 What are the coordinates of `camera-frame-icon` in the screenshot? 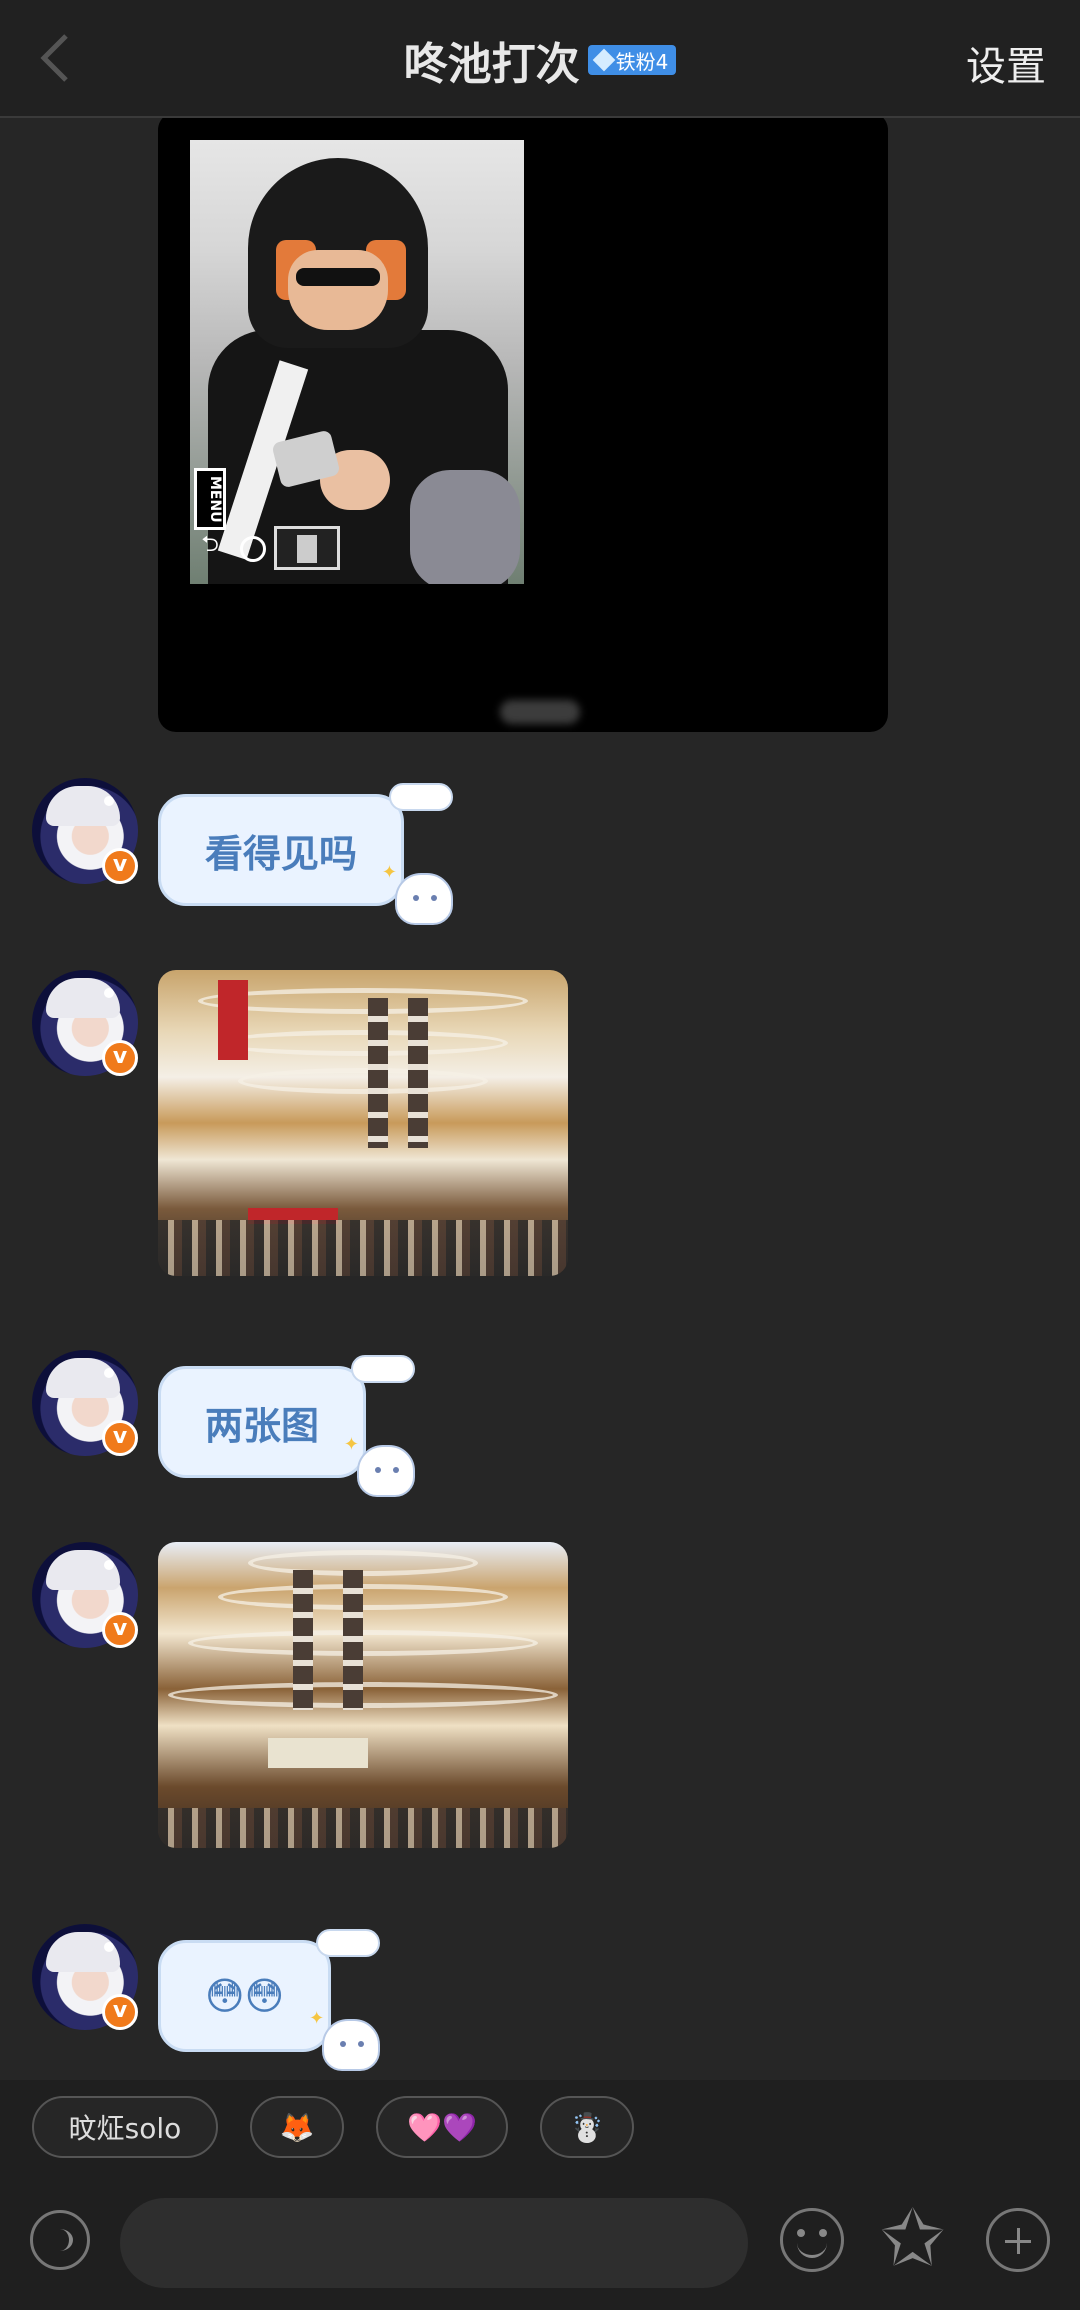 It's located at (307, 548).